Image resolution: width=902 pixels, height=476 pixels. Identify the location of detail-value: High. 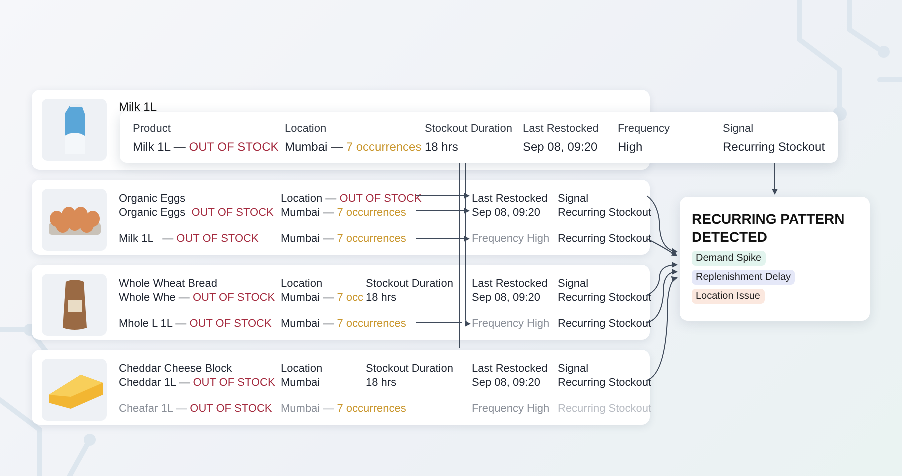
(631, 147).